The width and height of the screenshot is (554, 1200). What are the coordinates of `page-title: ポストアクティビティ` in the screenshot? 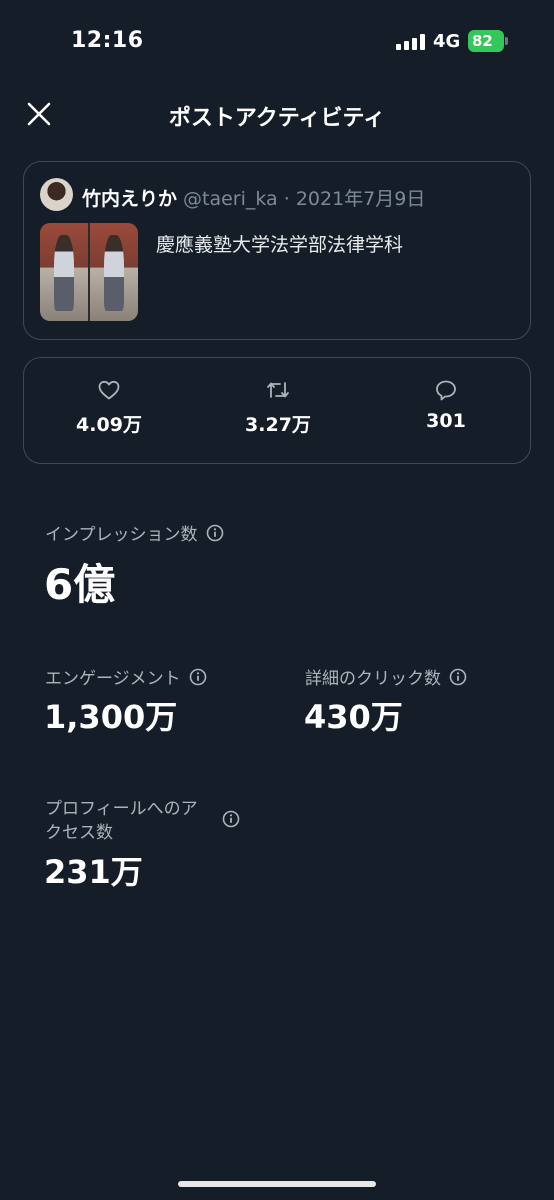 It's located at (277, 118).